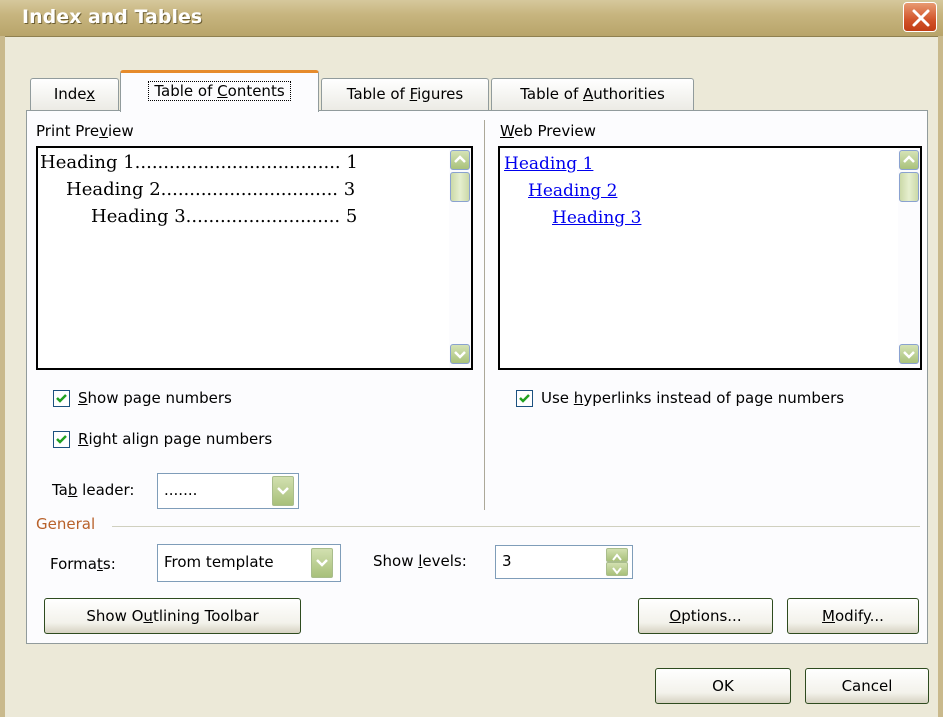 The width and height of the screenshot is (943, 717). I want to click on window-frame-right, so click(940, 376).